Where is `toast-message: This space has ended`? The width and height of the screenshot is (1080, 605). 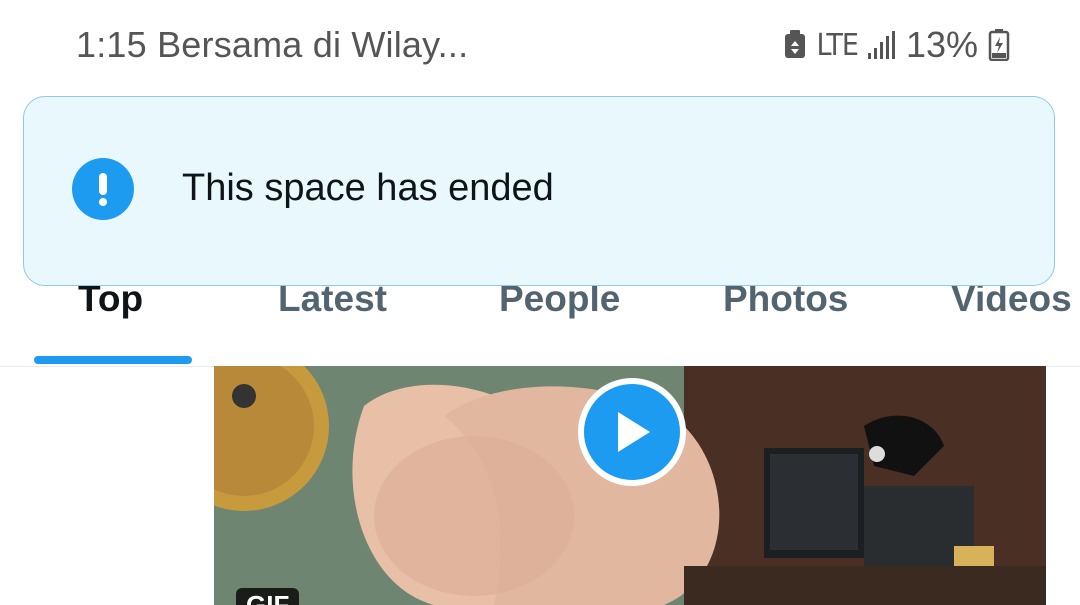
toast-message: This space has ended is located at coordinates (368, 188).